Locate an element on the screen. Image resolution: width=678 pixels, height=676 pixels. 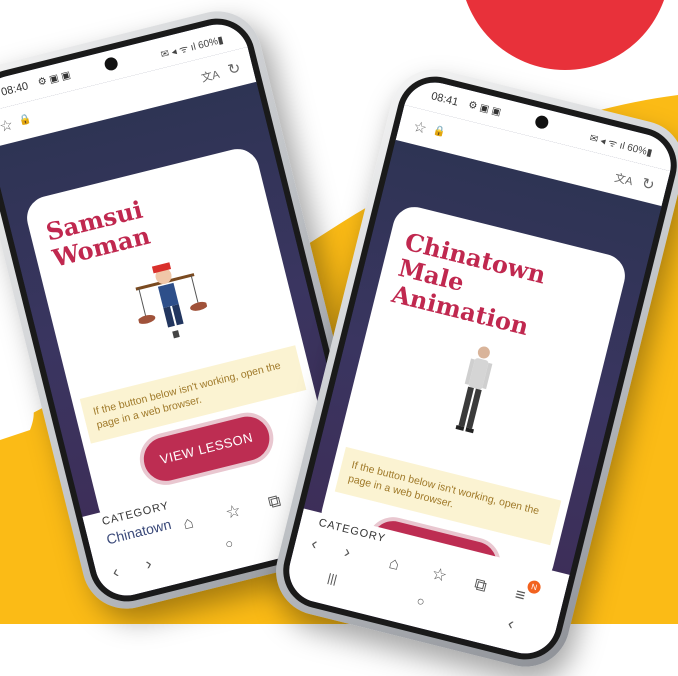
recent-apps-icon: ||| is located at coordinates (332, 579).